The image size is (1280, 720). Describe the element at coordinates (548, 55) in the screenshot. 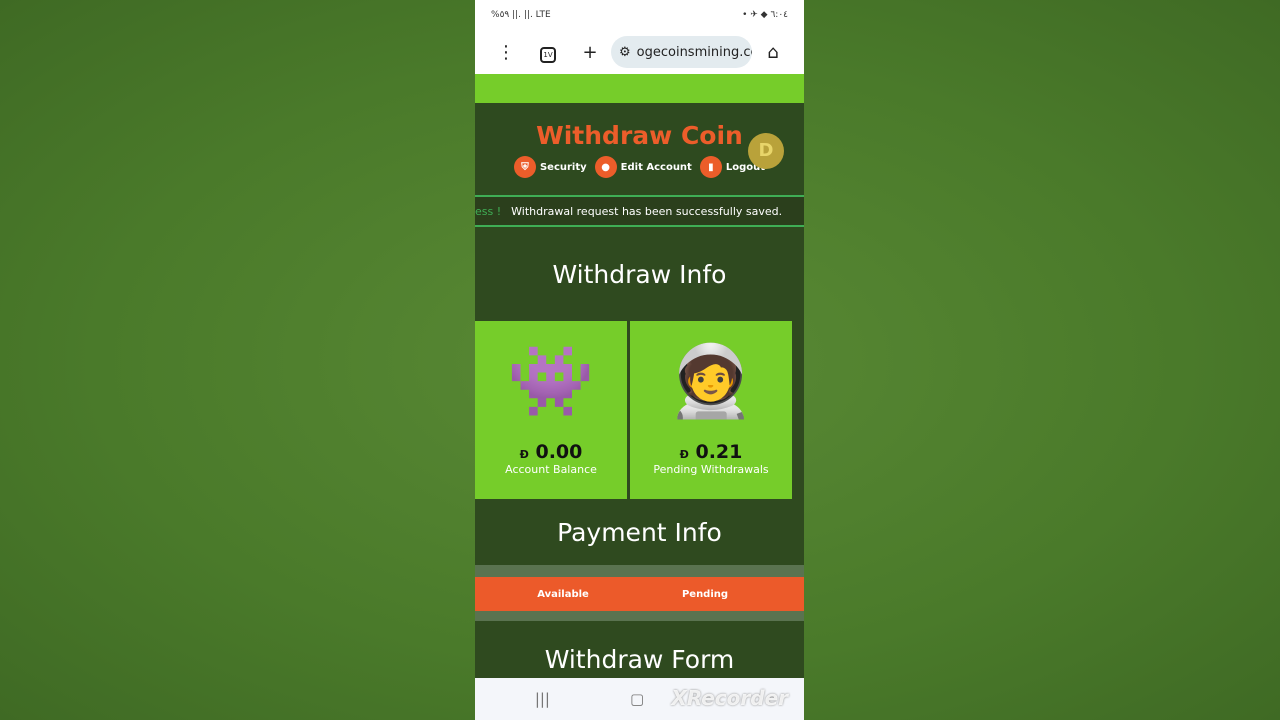

I see `tabs-icon: 1V` at that location.